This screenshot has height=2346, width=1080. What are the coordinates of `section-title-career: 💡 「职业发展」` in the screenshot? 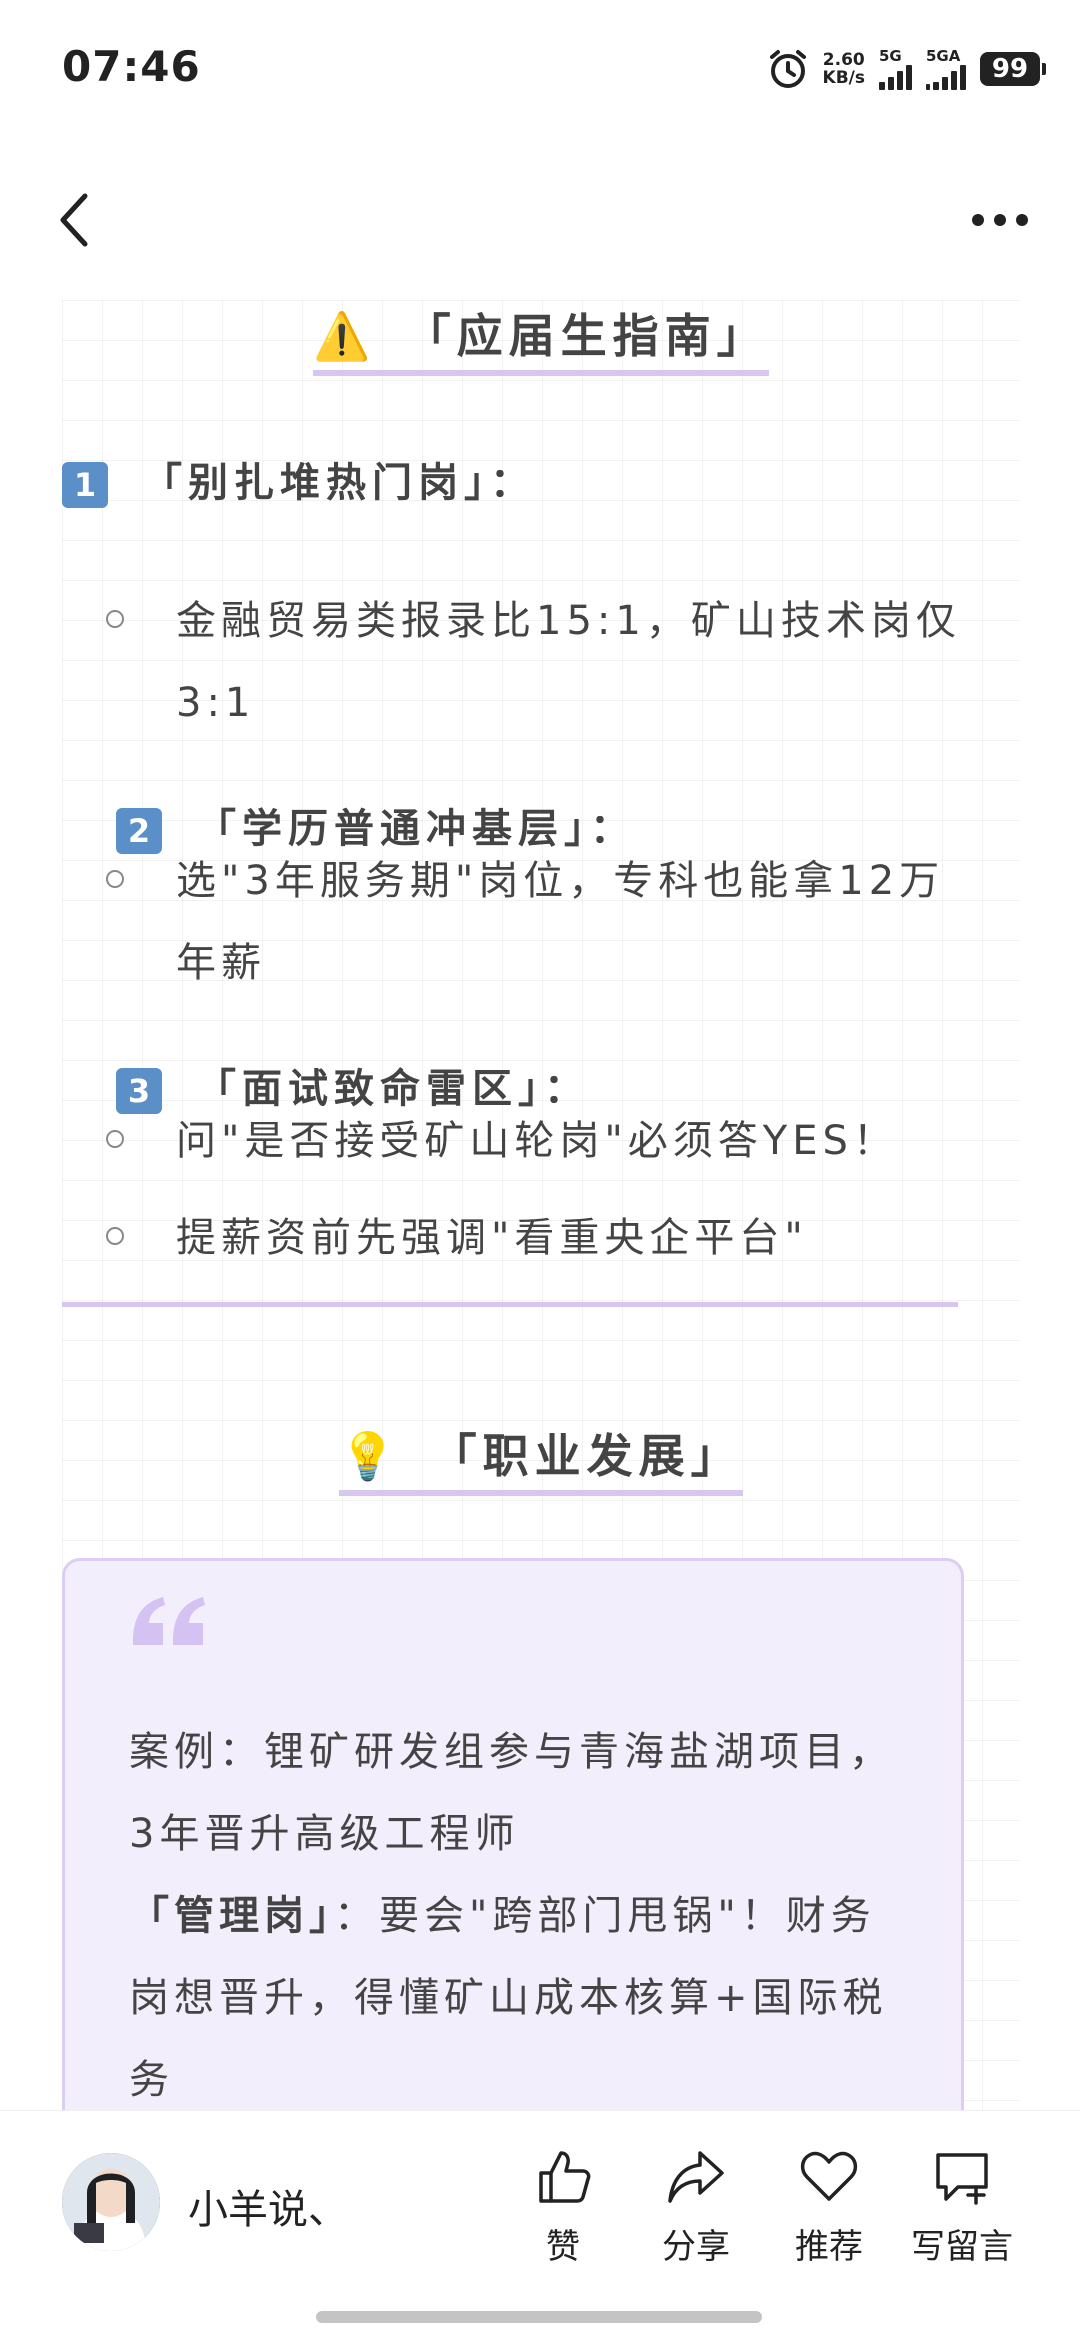 It's located at (541, 1458).